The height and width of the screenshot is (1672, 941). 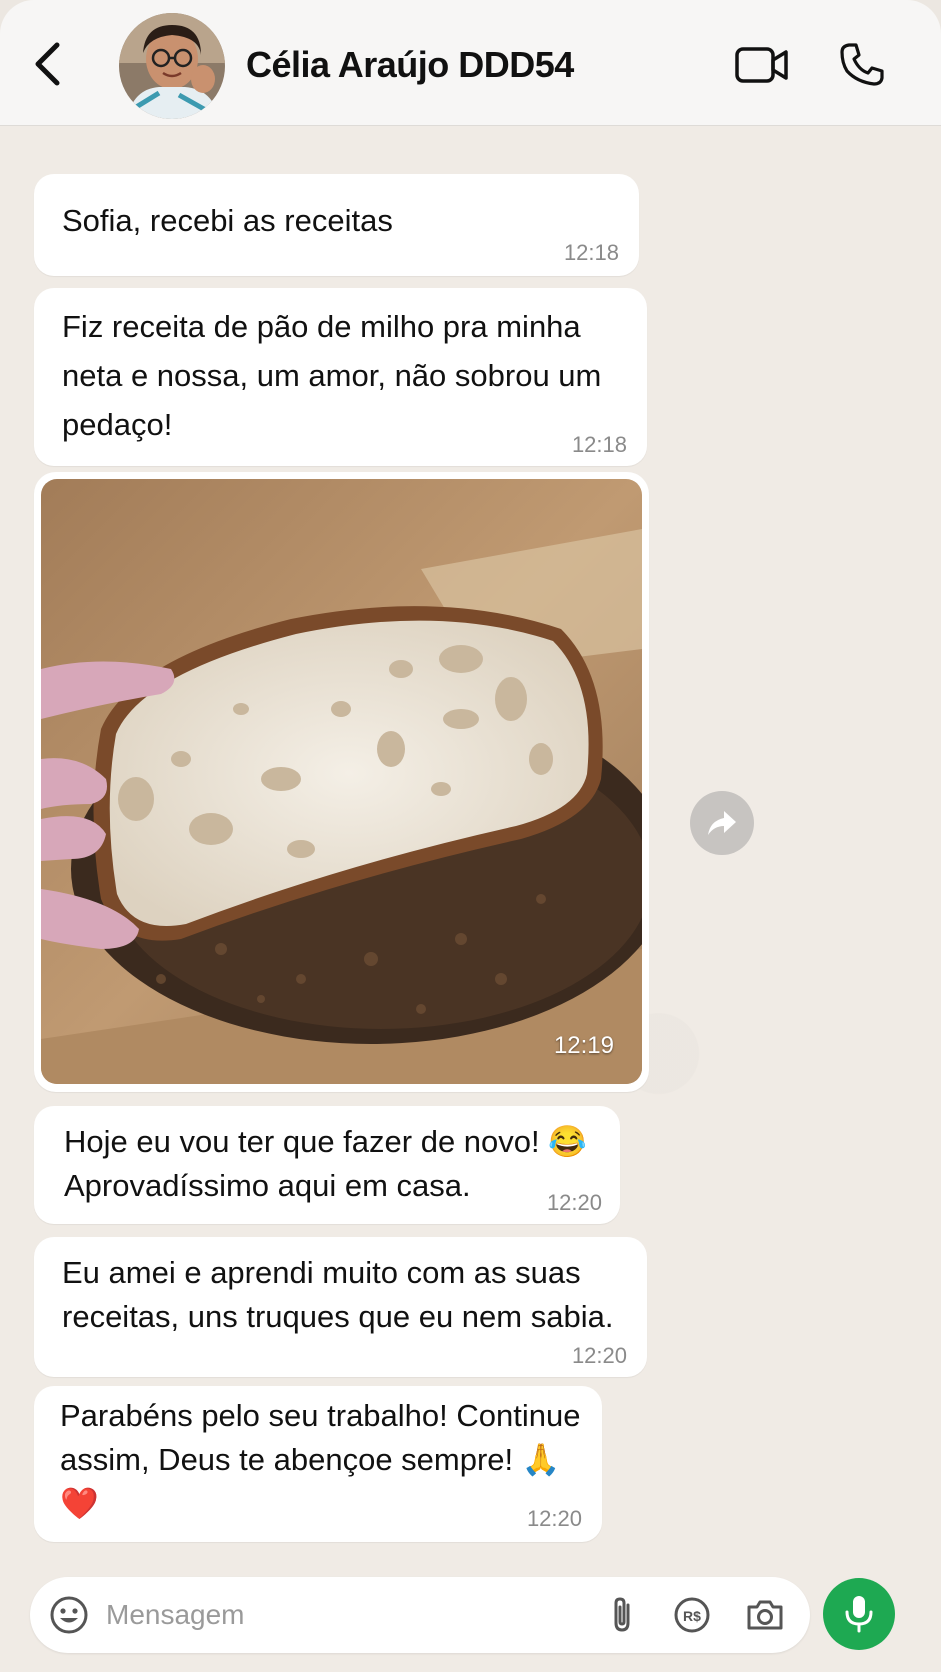 I want to click on contact-name: Célia Araújo DDD54, so click(x=410, y=65).